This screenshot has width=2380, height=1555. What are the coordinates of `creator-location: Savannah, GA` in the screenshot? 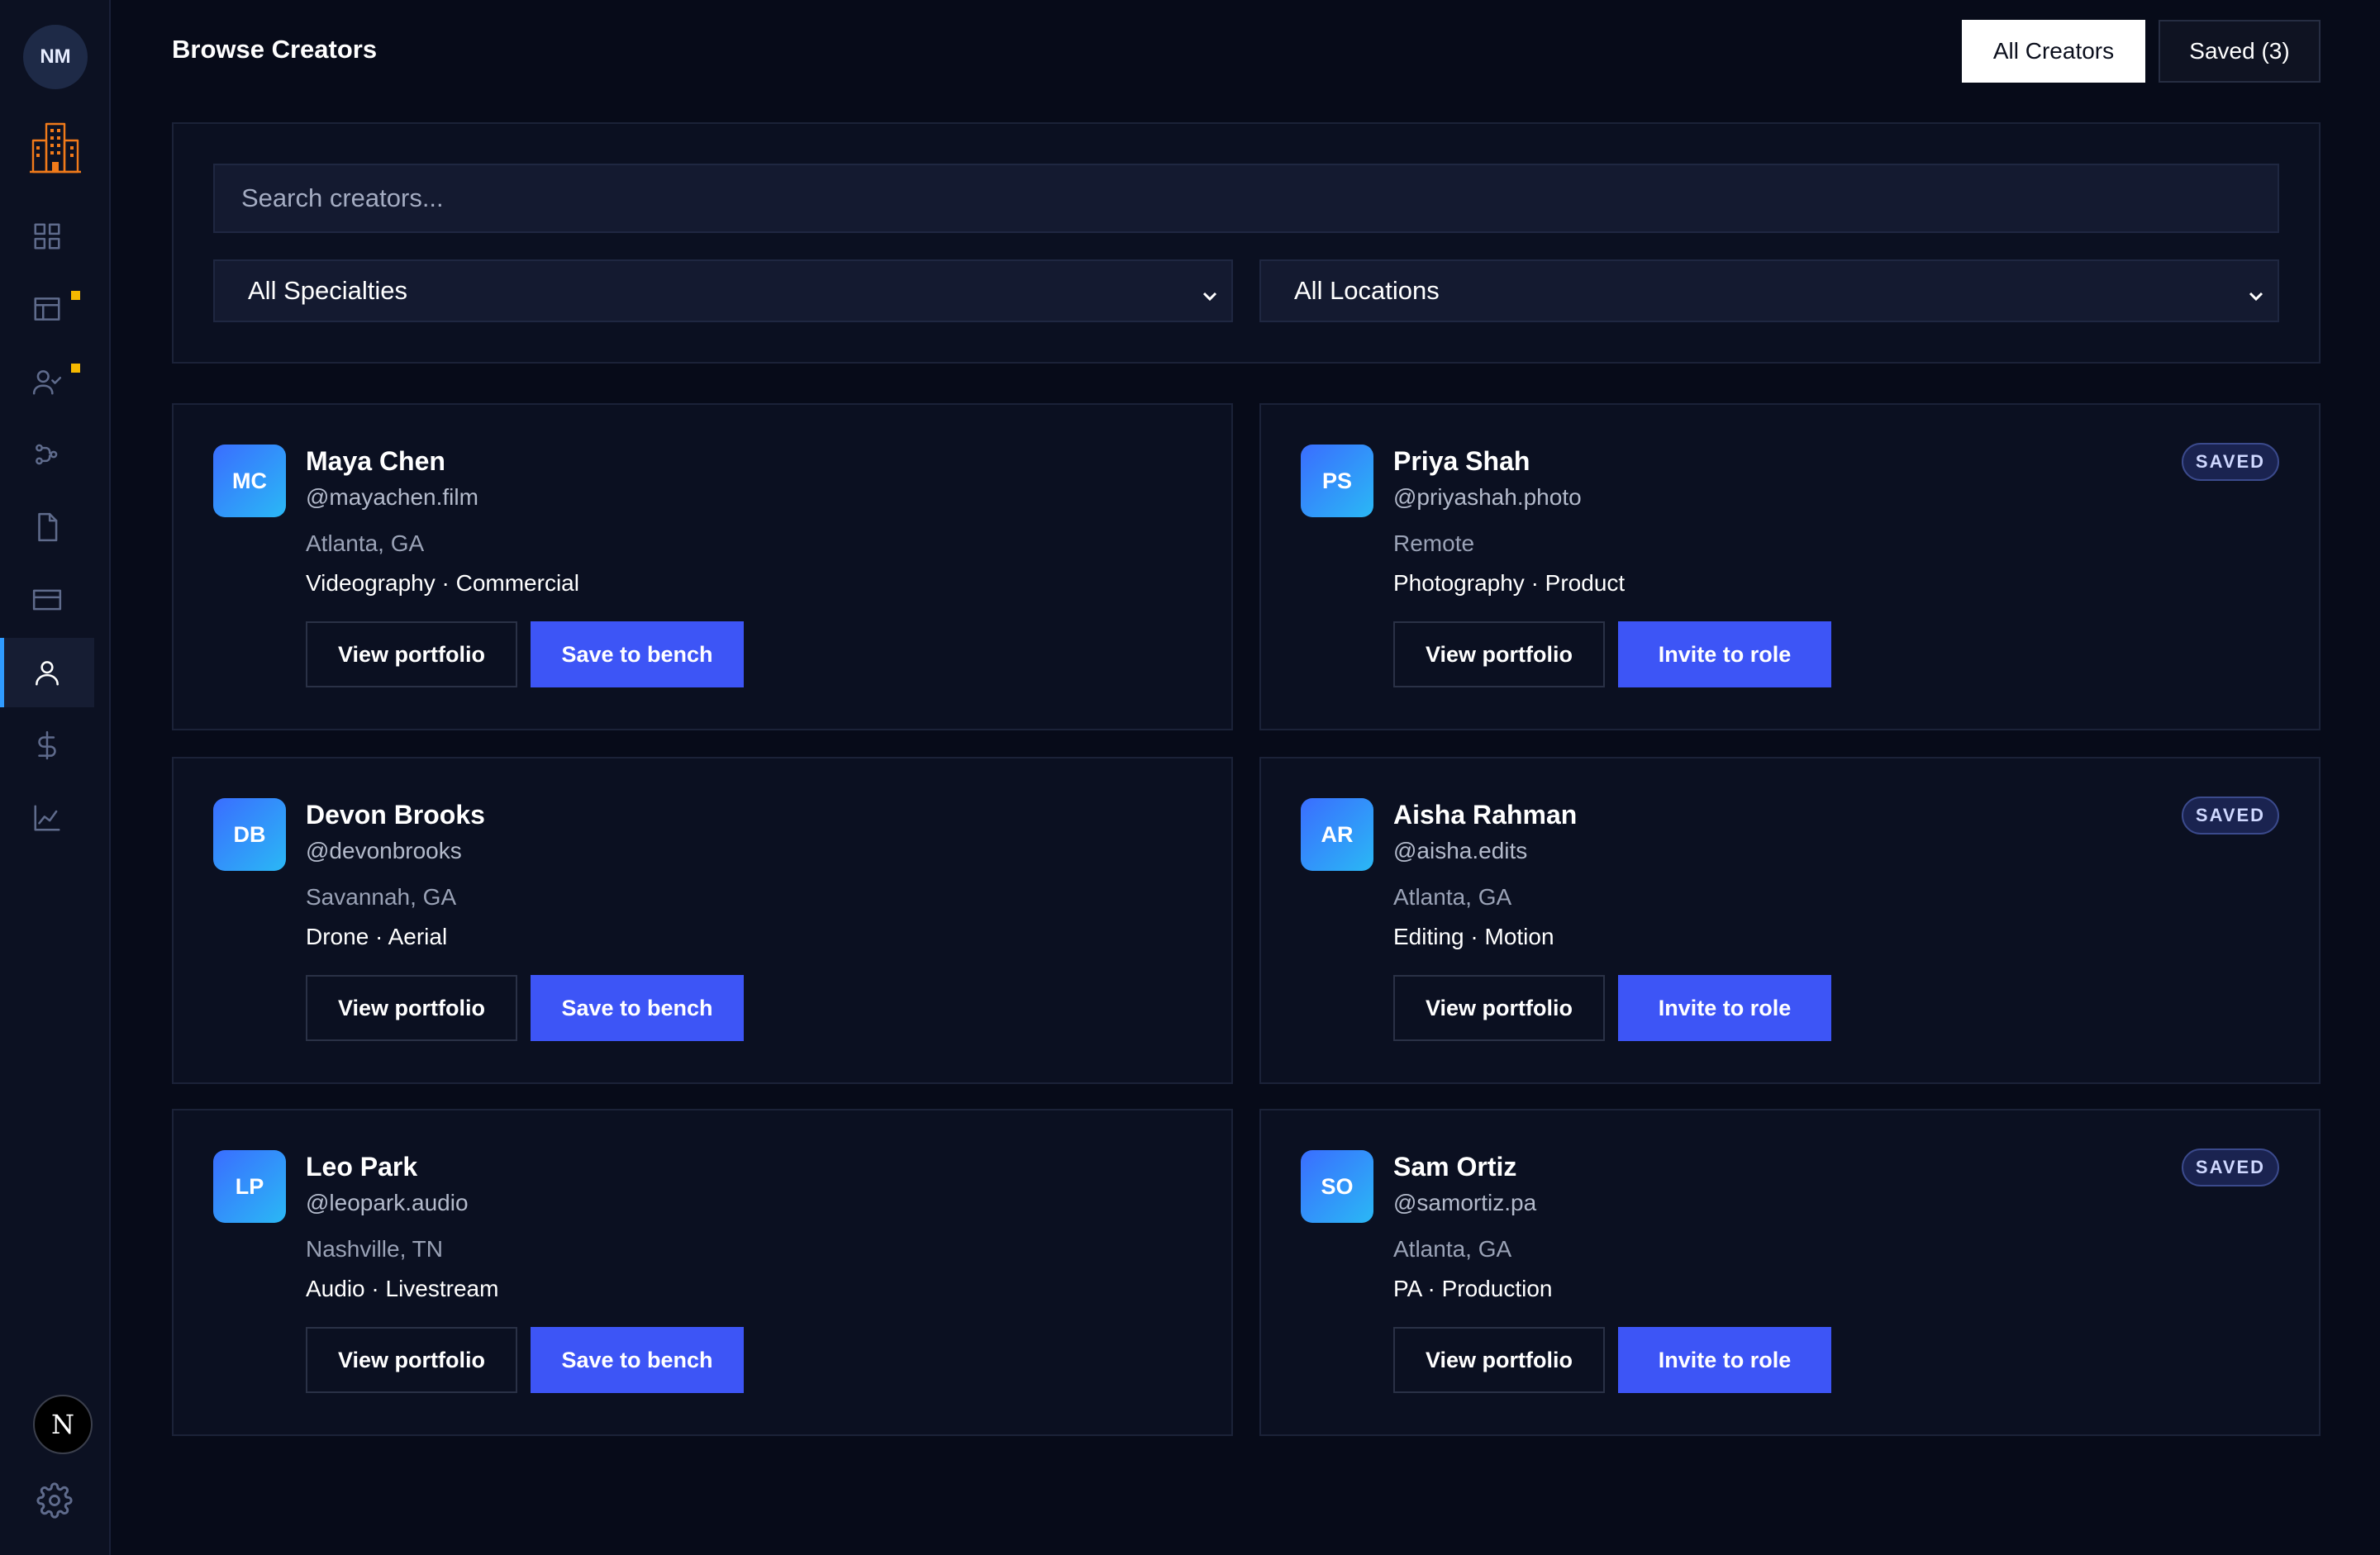 It's located at (381, 897).